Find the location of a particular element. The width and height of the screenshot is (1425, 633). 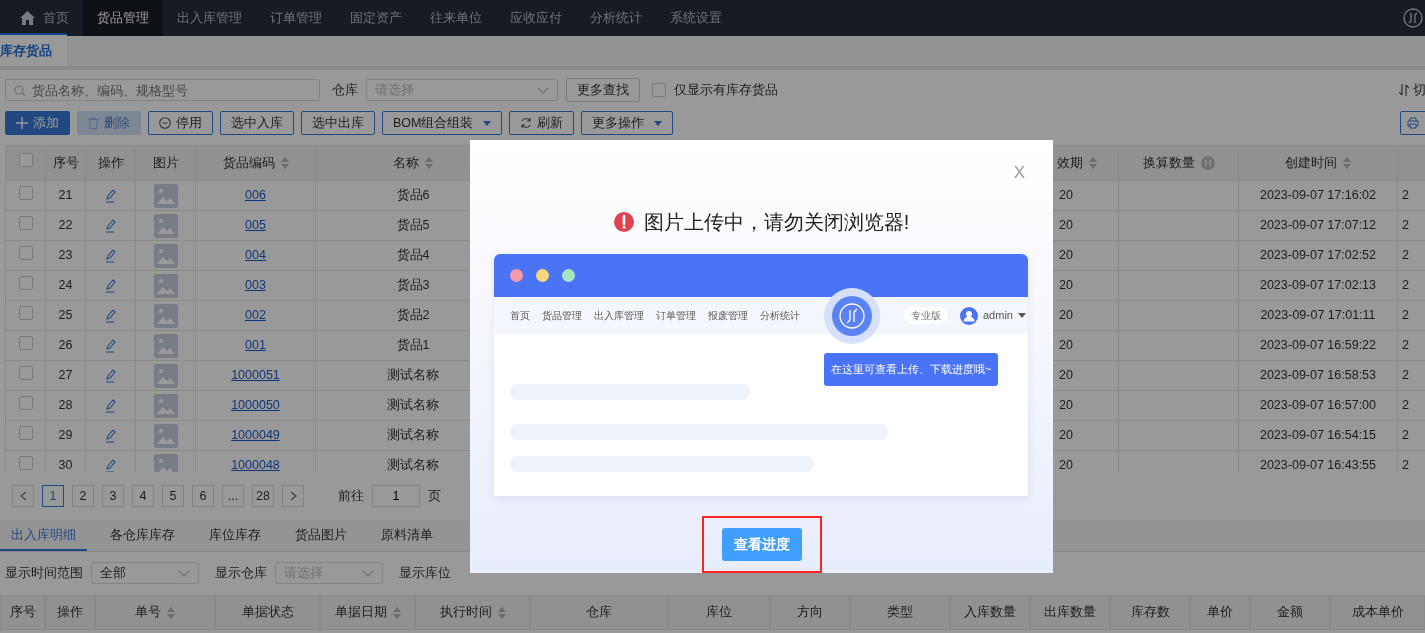

page-button: 1 is located at coordinates (53, 496).